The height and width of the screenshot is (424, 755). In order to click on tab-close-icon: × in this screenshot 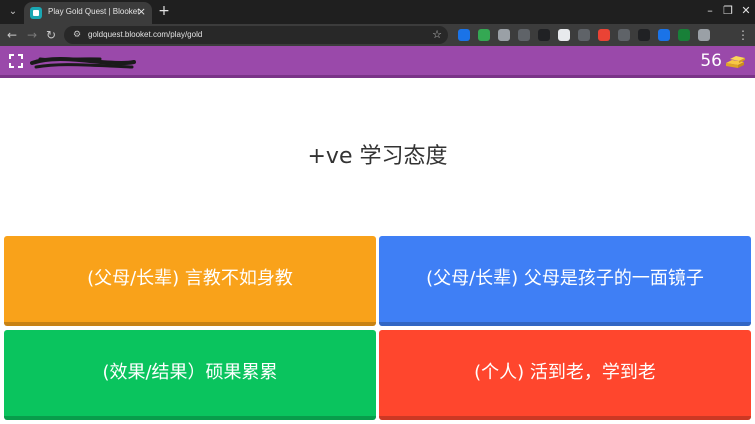, I will do `click(141, 12)`.